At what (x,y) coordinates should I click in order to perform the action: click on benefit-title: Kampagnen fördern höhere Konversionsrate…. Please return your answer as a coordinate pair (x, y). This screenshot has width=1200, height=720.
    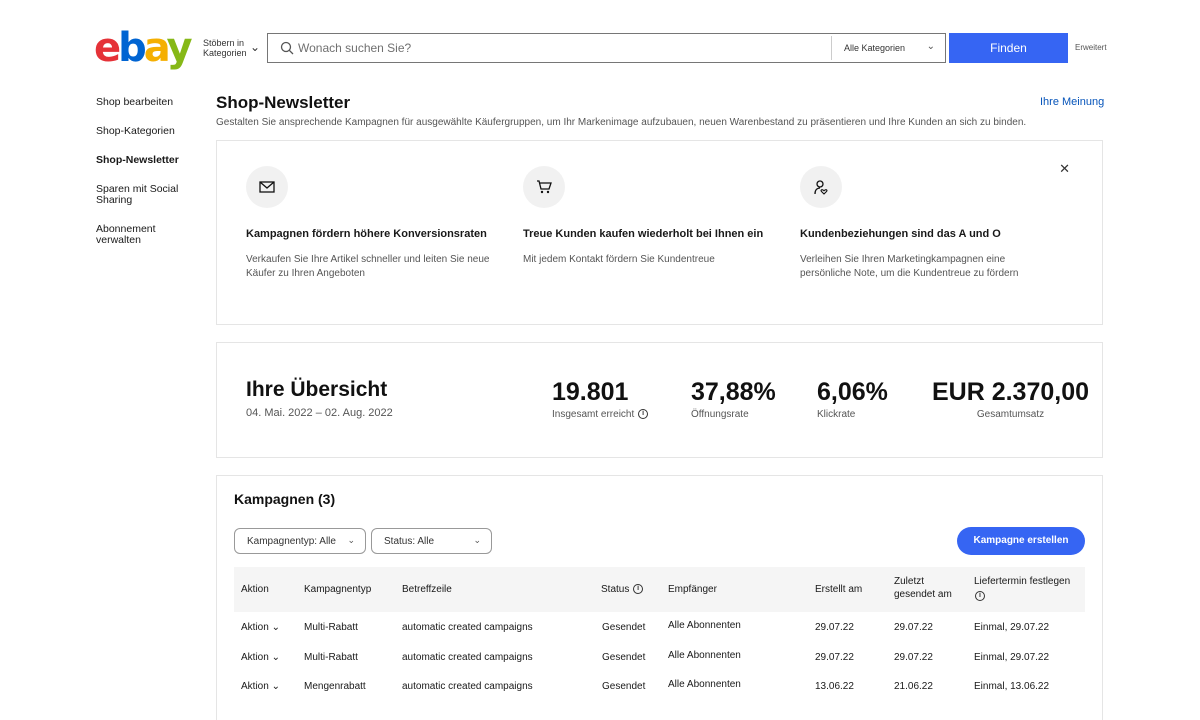
    Looking at the image, I should click on (366, 234).